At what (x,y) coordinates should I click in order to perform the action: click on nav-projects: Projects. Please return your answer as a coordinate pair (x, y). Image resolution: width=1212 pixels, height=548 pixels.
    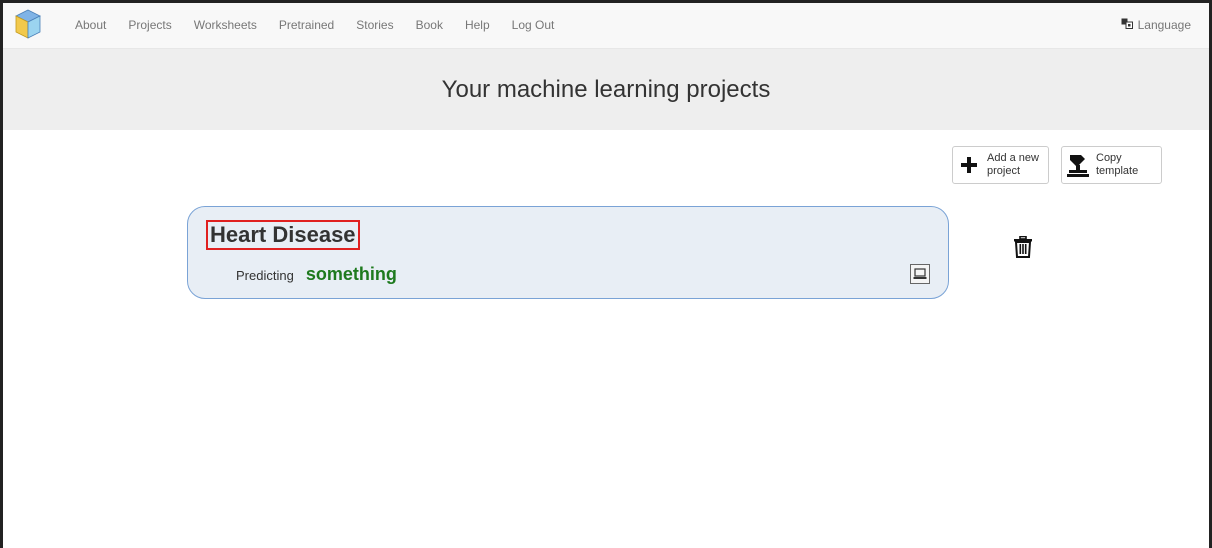
    Looking at the image, I should click on (149, 25).